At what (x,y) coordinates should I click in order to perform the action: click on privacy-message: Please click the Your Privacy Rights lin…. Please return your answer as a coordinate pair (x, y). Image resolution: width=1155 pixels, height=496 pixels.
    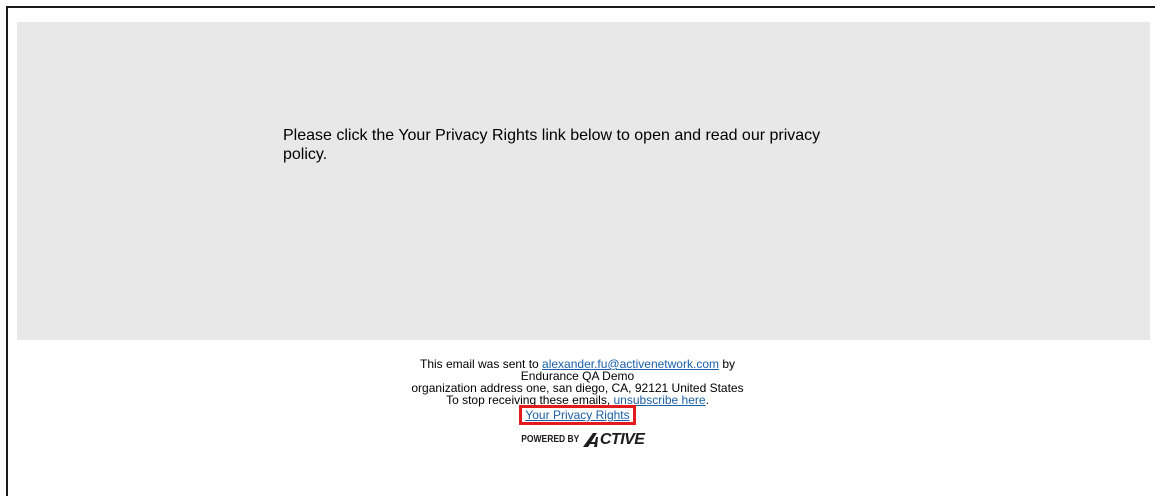
    Looking at the image, I should click on (552, 145).